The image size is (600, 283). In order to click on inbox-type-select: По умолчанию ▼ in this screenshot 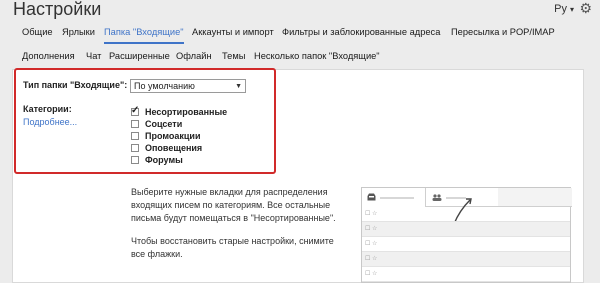, I will do `click(188, 86)`.